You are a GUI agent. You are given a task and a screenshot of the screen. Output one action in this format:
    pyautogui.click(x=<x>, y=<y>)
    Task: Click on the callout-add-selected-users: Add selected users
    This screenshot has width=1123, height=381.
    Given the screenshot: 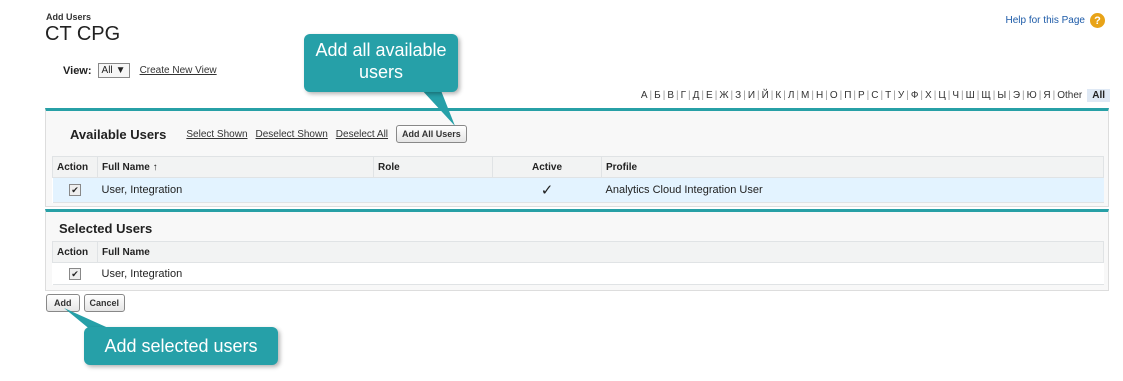 What is the action you would take?
    pyautogui.click(x=181, y=346)
    